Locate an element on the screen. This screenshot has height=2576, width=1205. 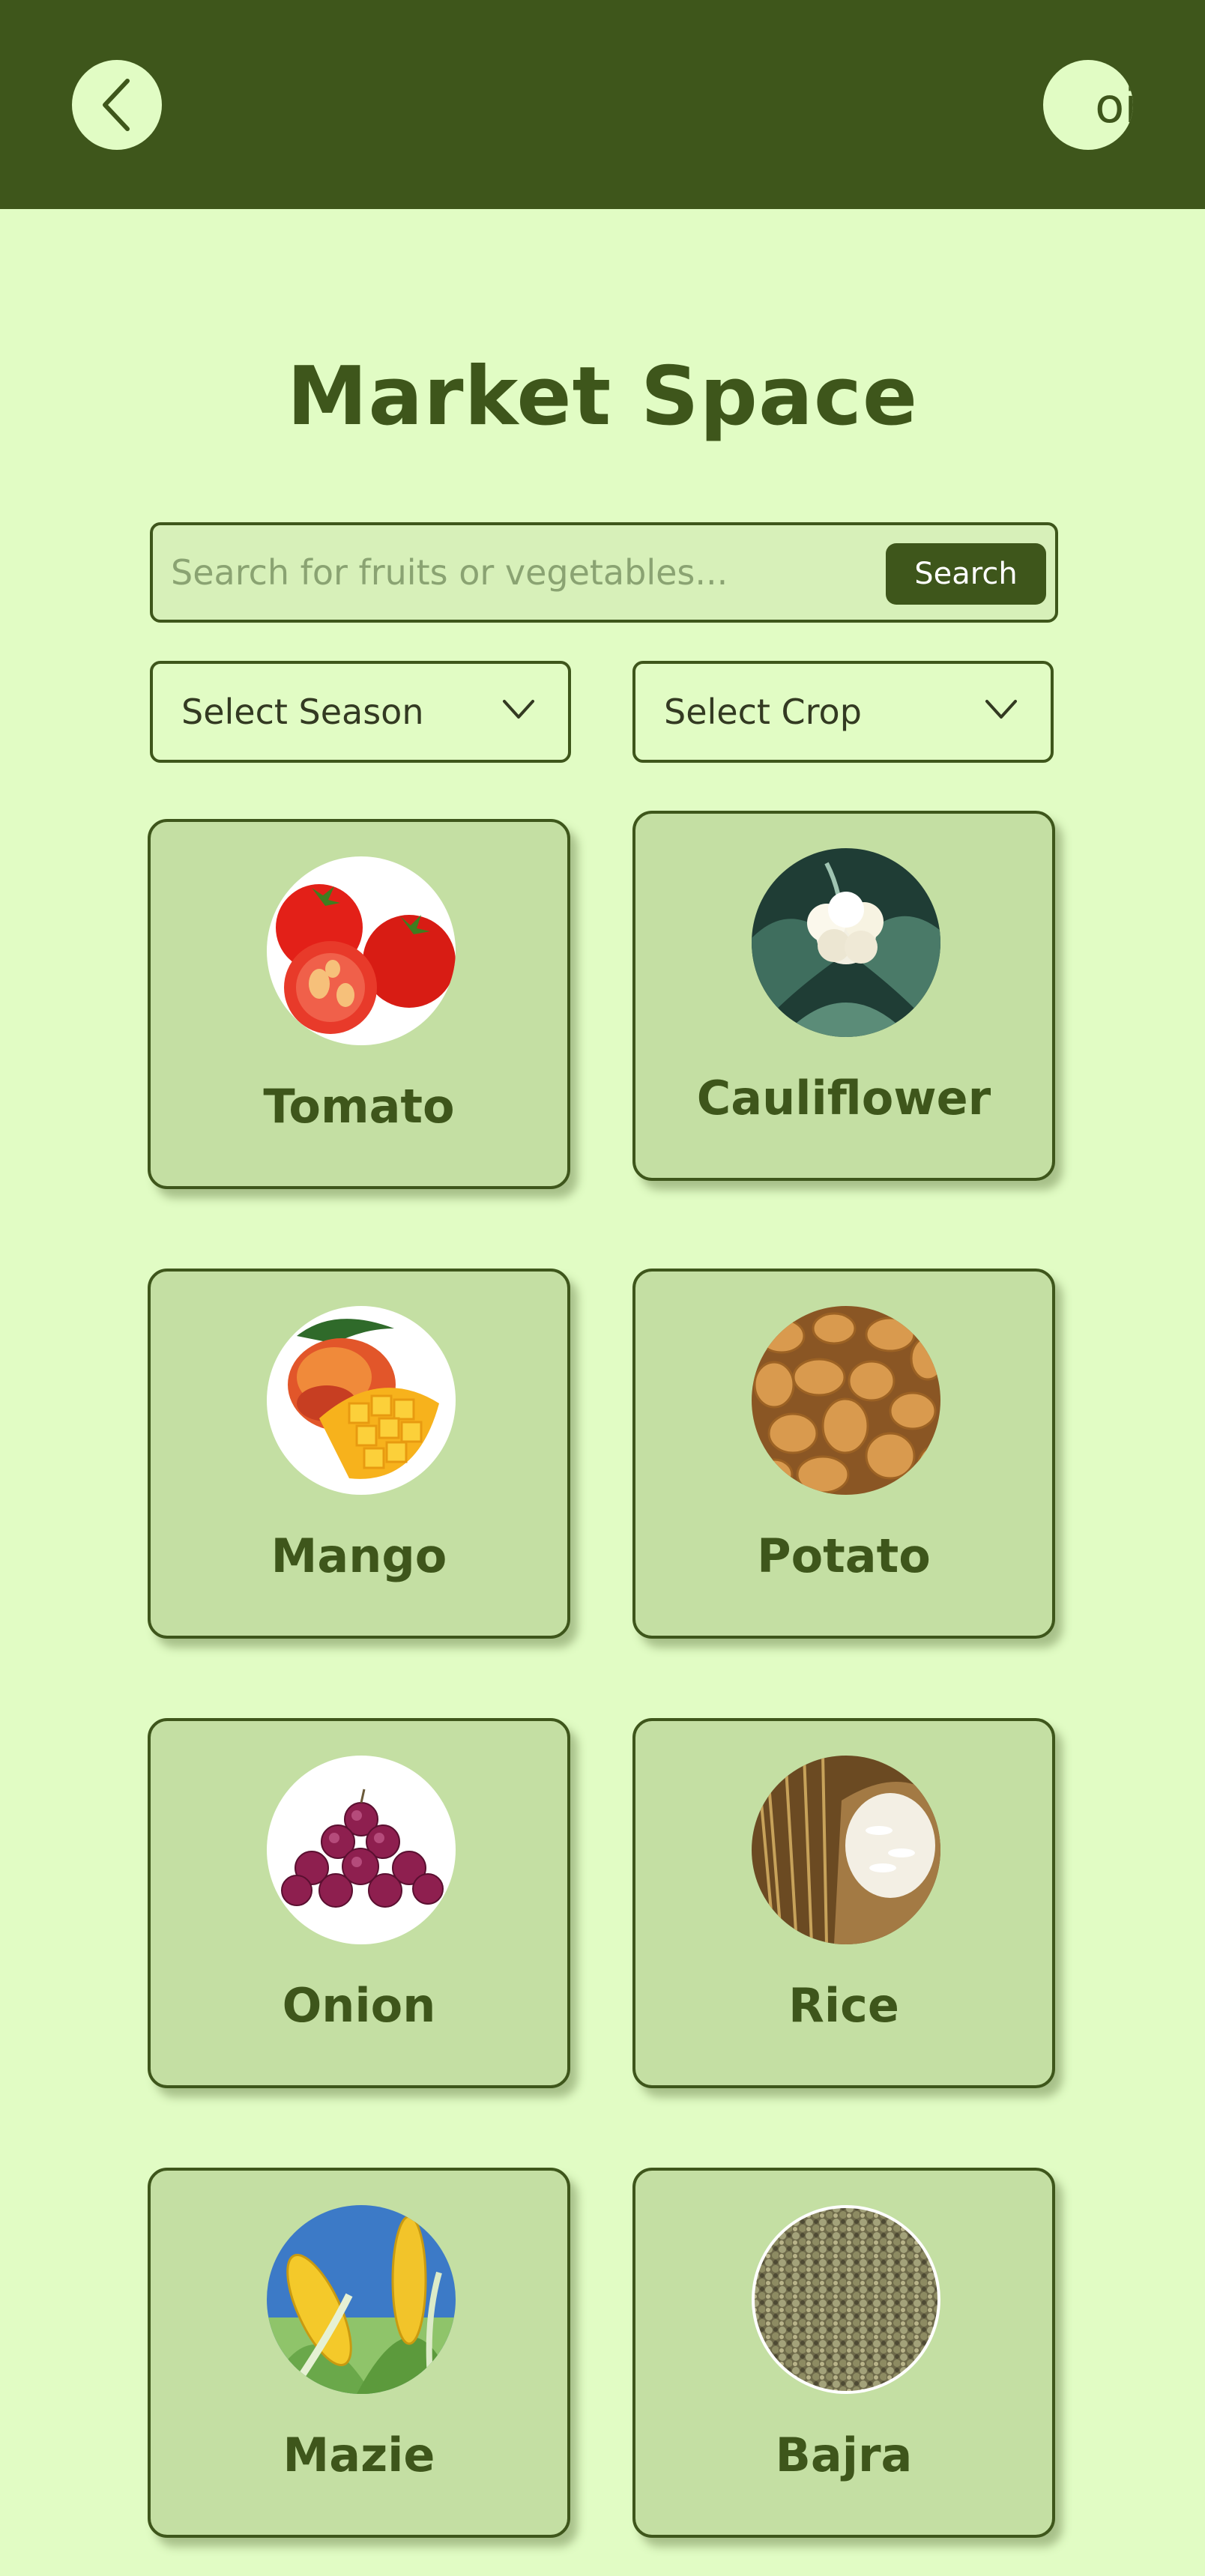
app-header: oi is located at coordinates (602, 104).